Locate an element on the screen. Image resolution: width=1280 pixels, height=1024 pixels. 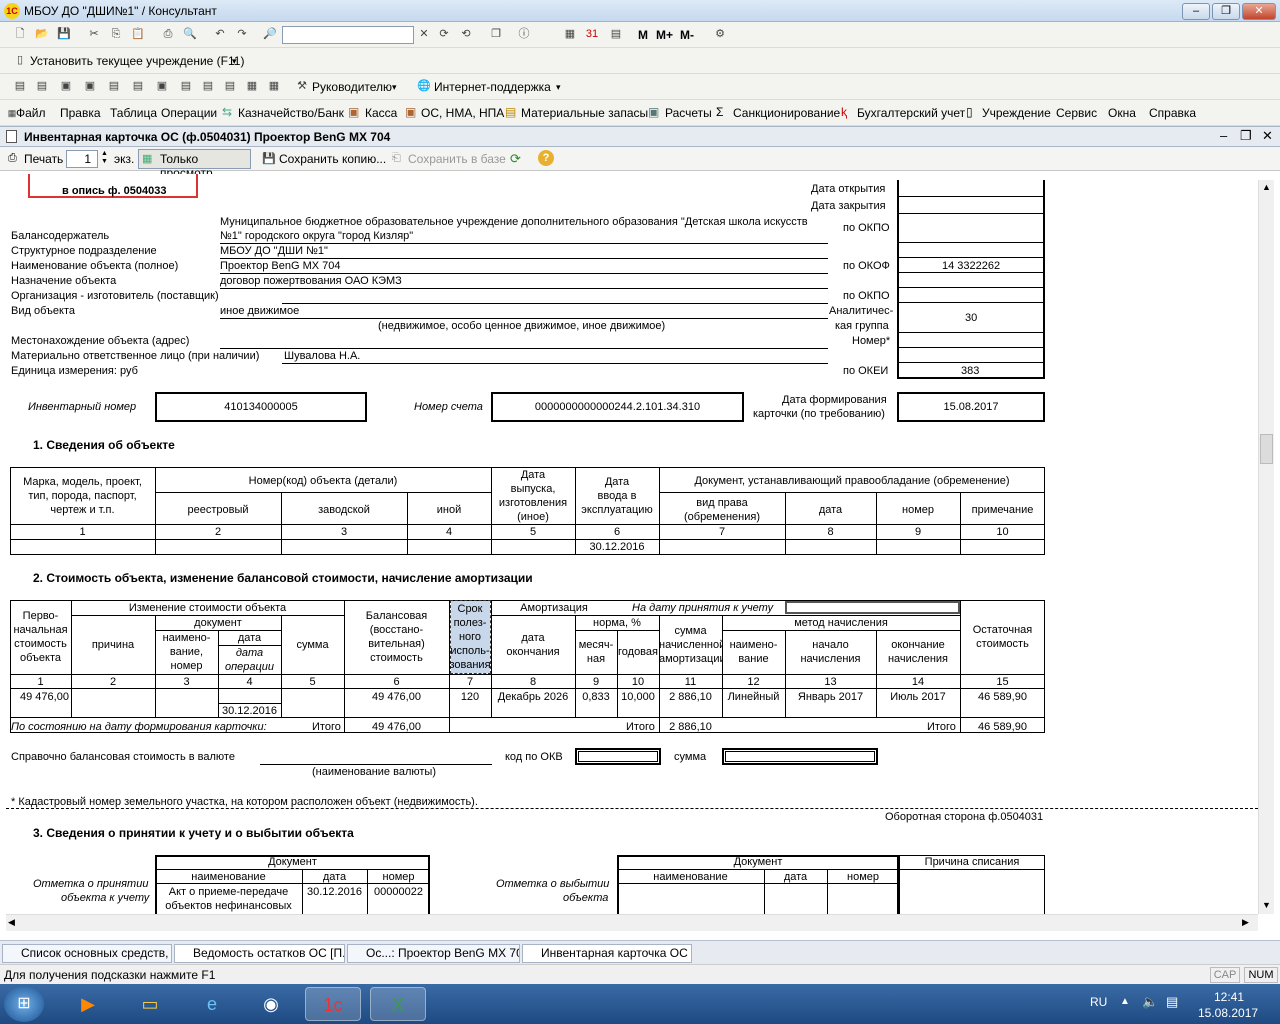
tools-icon: ⚙ is located at coordinates (720, 34).